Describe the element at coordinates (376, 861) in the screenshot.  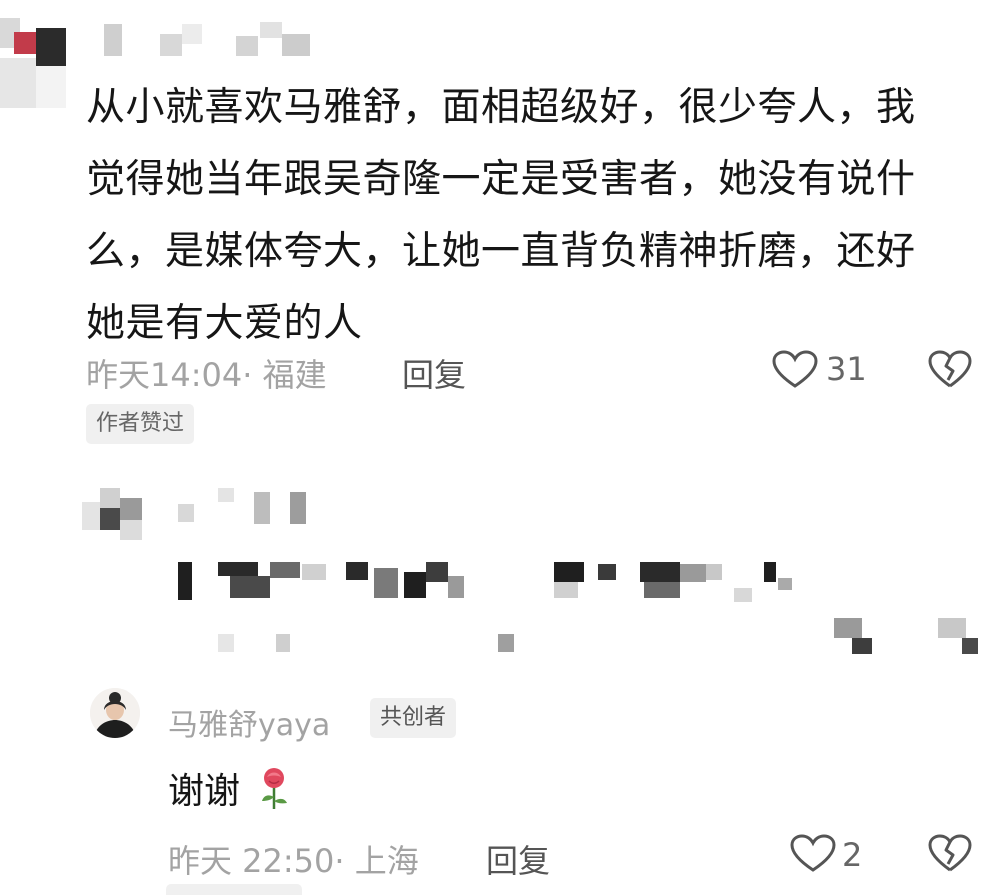
I see `reply-location: · 上海` at that location.